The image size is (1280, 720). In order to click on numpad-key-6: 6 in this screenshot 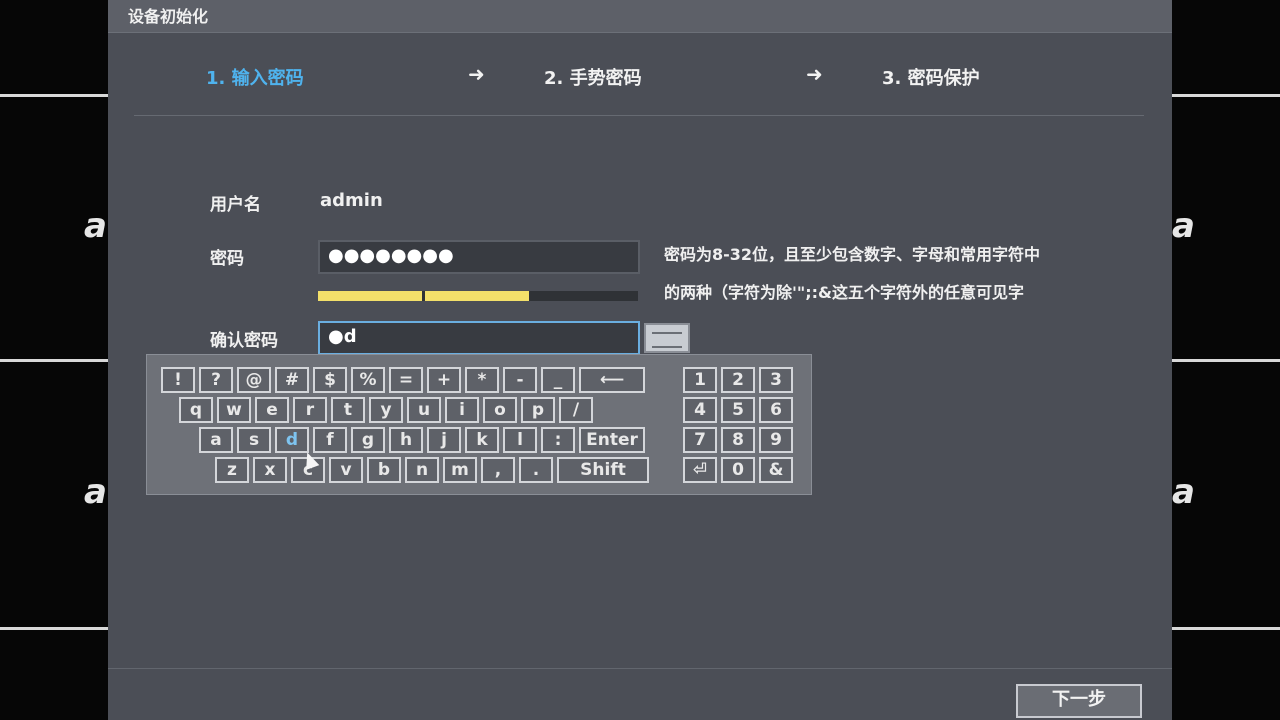, I will do `click(776, 410)`.